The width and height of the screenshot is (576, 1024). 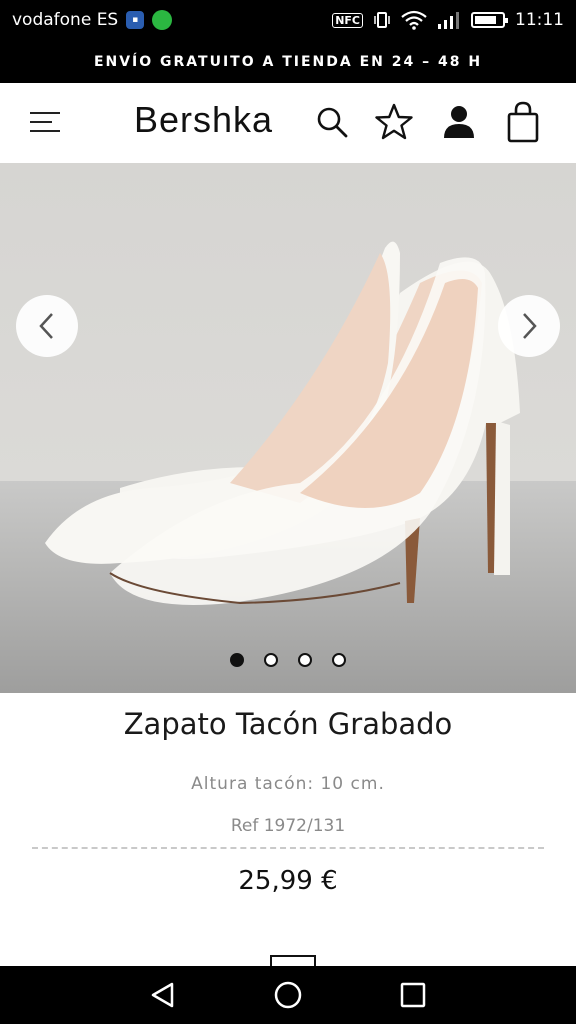 What do you see at coordinates (539, 20) in the screenshot?
I see `clock: 11:11` at bounding box center [539, 20].